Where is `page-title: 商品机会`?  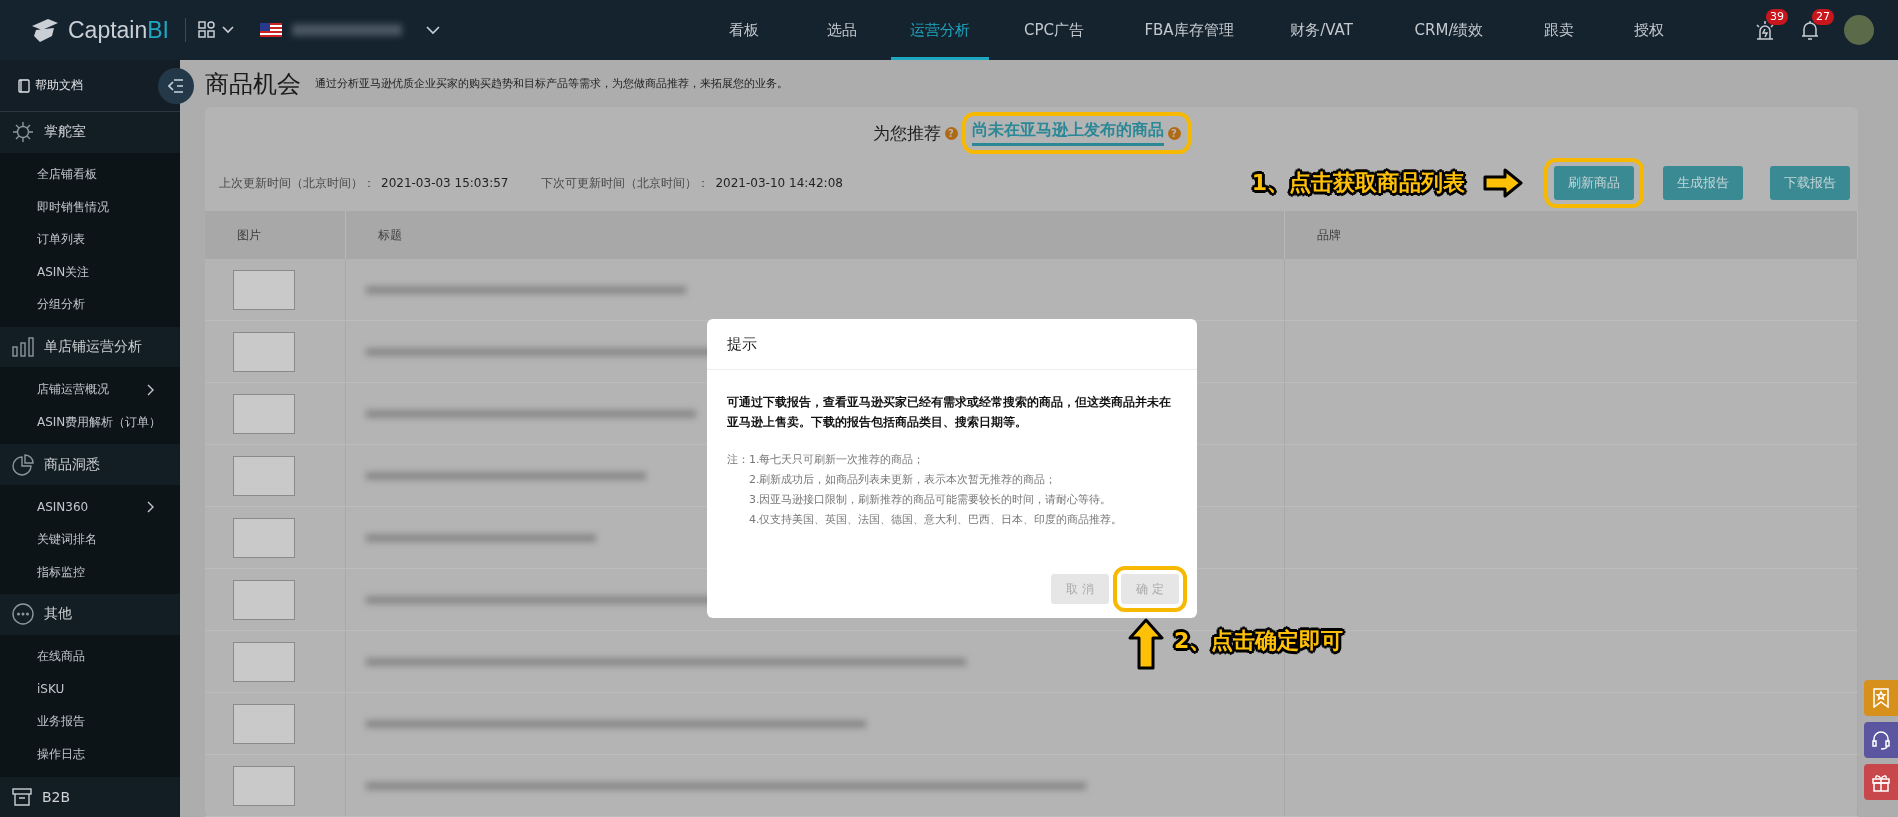
page-title: 商品机会 is located at coordinates (253, 84).